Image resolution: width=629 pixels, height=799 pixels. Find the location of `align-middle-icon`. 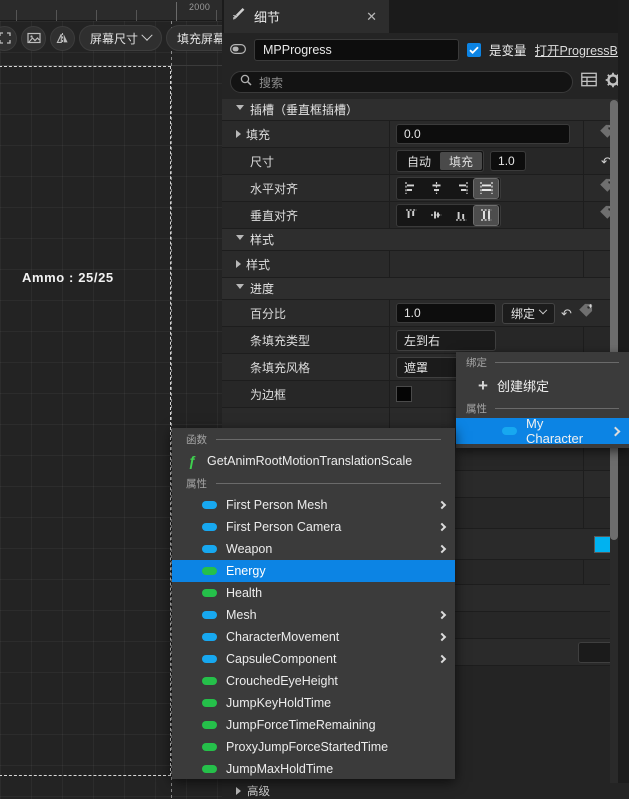

align-middle-icon is located at coordinates (436, 215).